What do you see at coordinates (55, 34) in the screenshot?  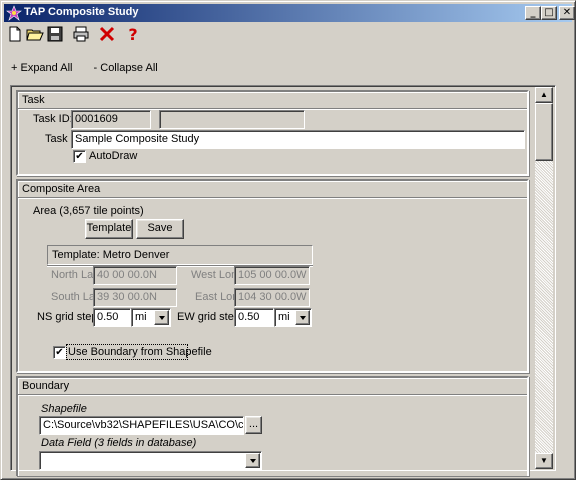 I see `save-disk-icon` at bounding box center [55, 34].